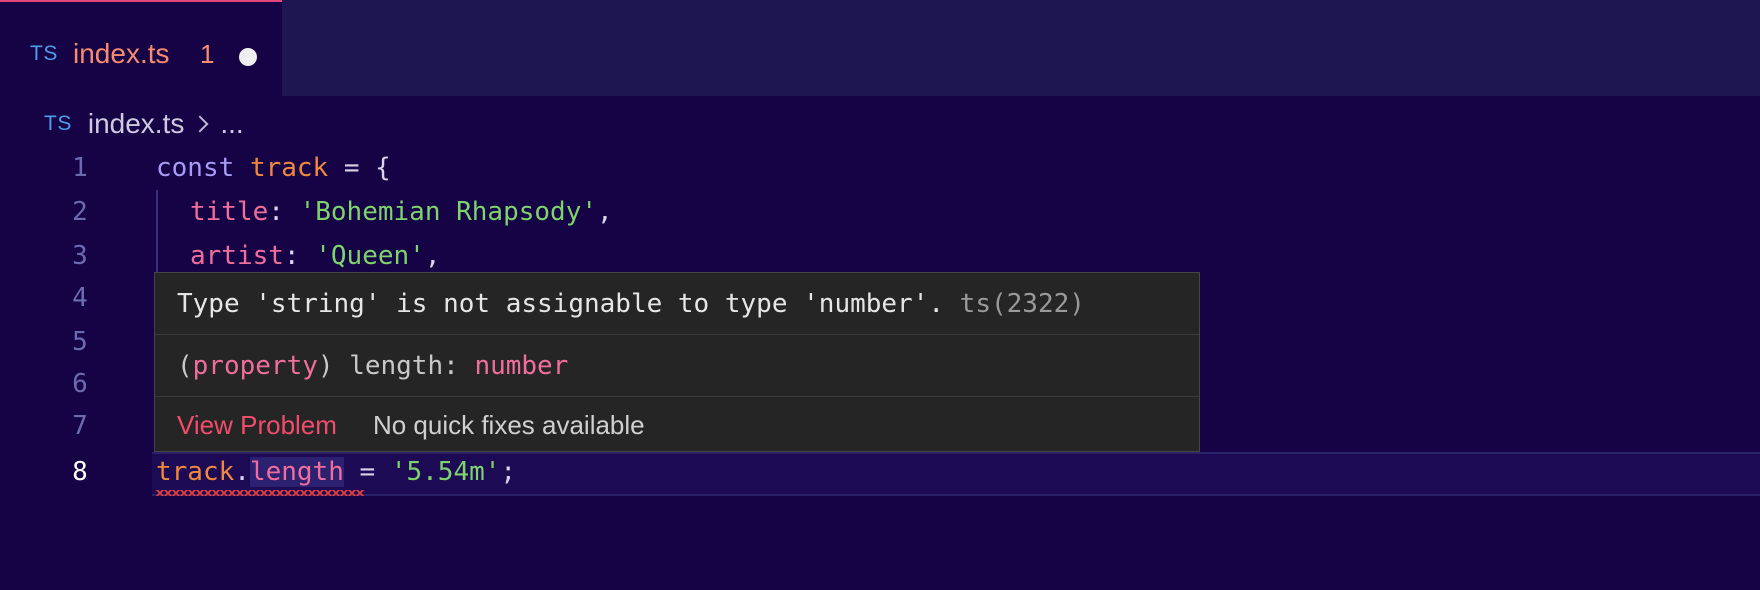 The image size is (1760, 590). Describe the element at coordinates (359, 168) in the screenshot. I see `punctuation-token: = {` at that location.